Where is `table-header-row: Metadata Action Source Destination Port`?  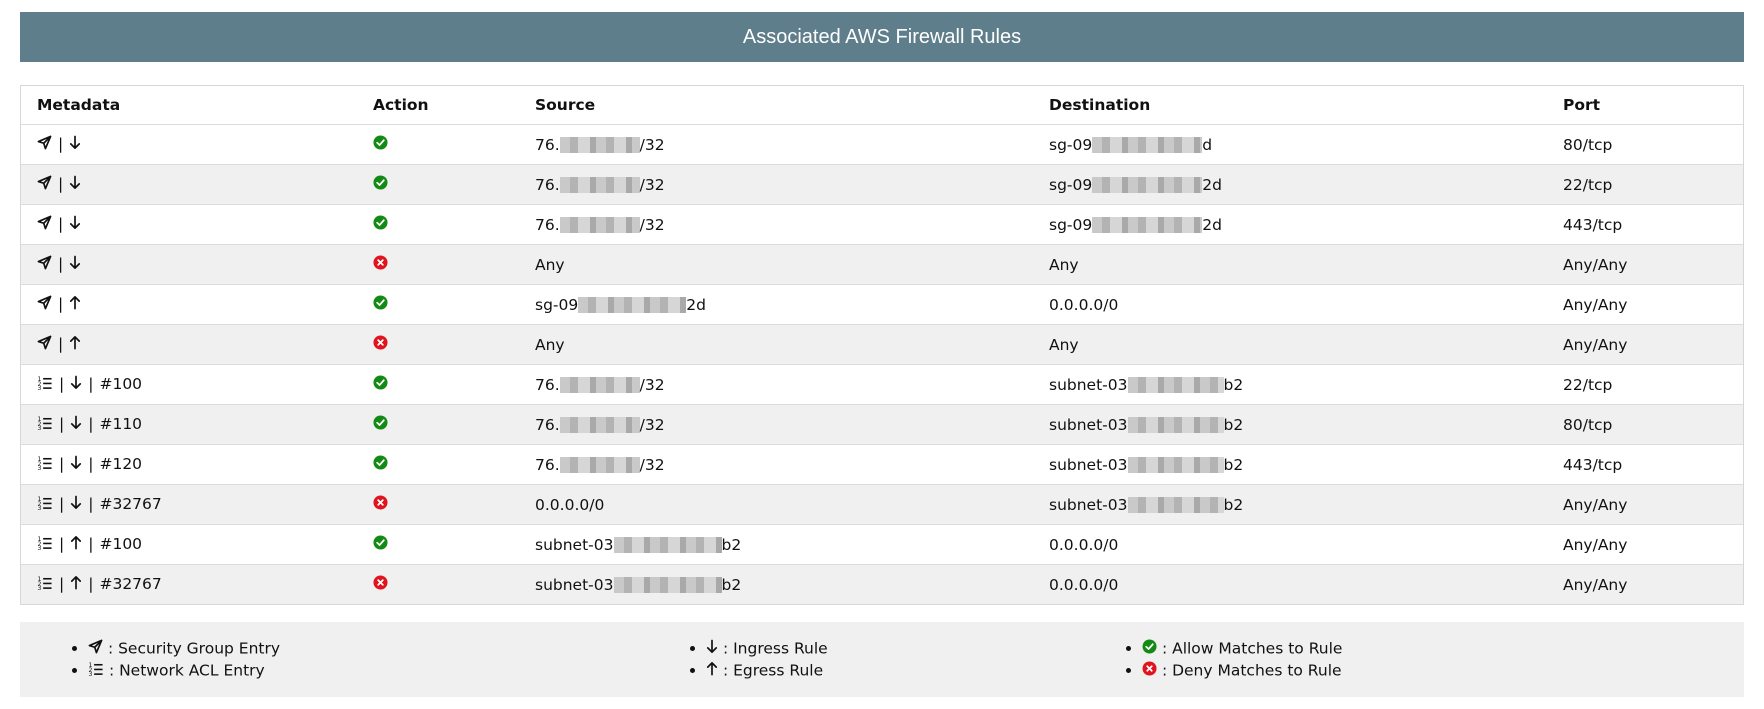
table-header-row: Metadata Action Source Destination Port is located at coordinates (882, 105).